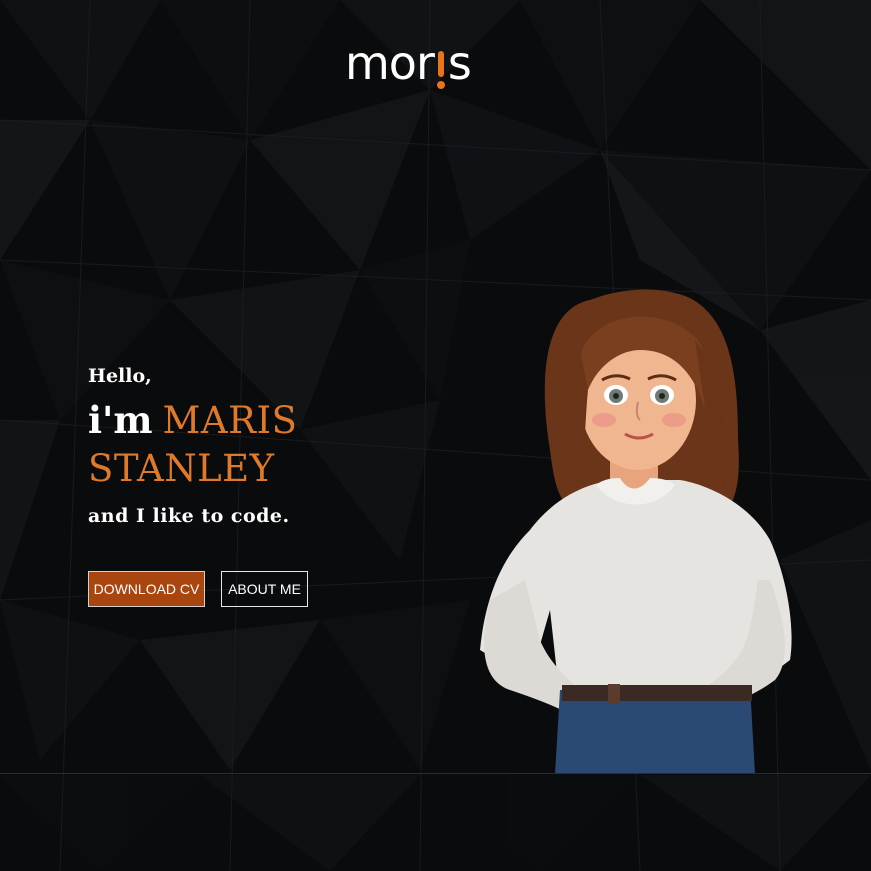  Describe the element at coordinates (120, 420) in the screenshot. I see `hero-im: i'm` at that location.